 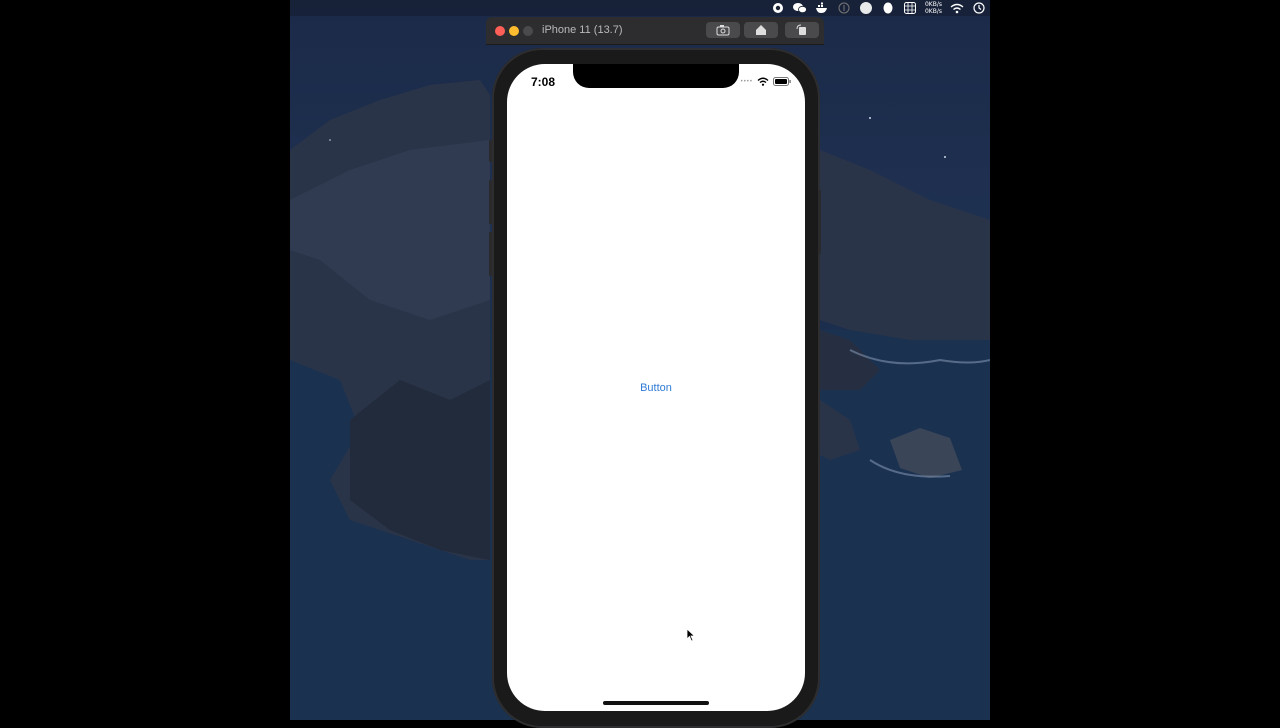 I want to click on simulator-titlebar: iPhone 11 (13.7), so click(x=655, y=30).